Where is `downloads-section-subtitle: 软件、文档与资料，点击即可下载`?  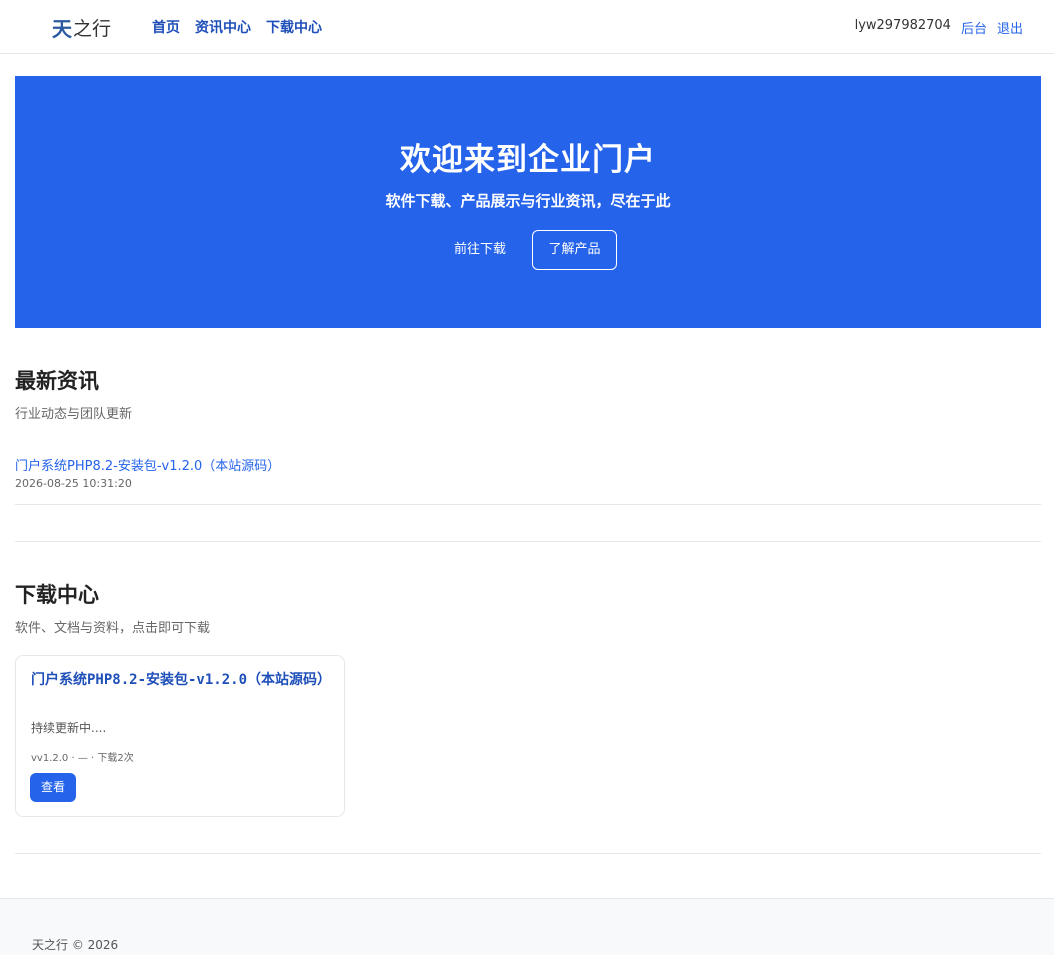
downloads-section-subtitle: 软件、文档与资料，点击即可下载 is located at coordinates (113, 628).